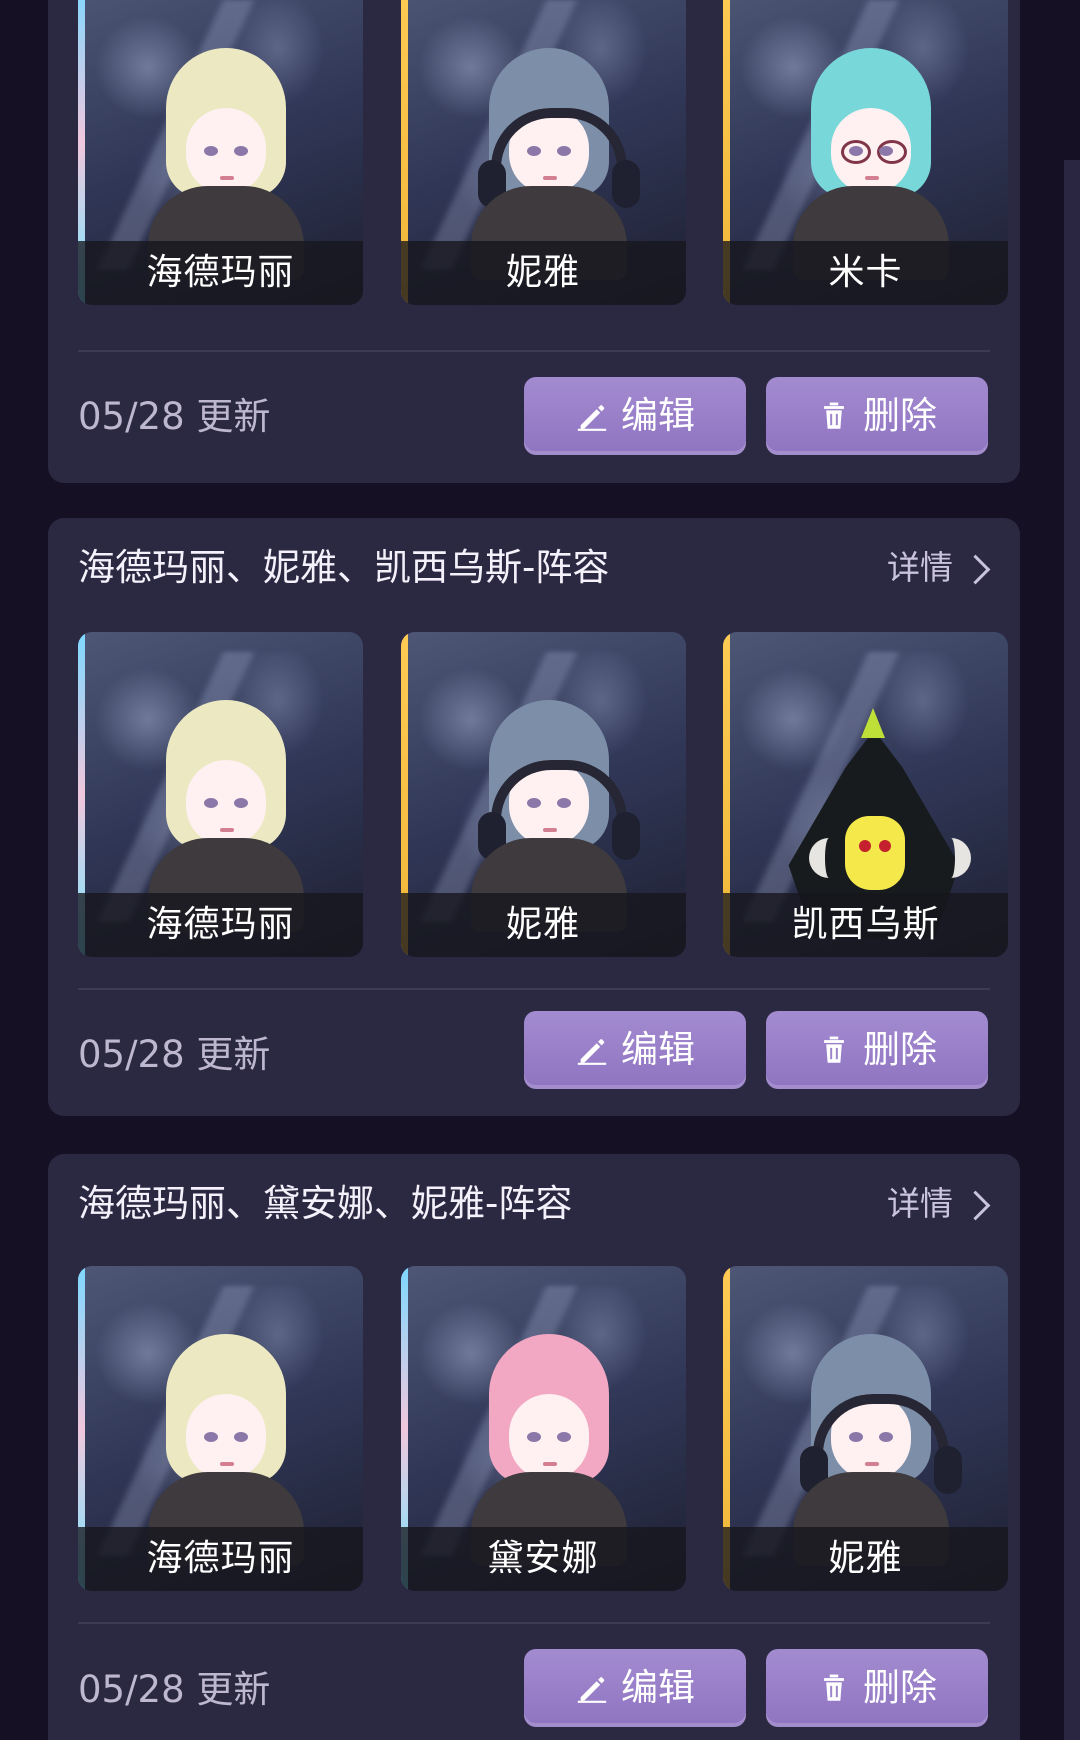 The height and width of the screenshot is (1740, 1080). I want to click on character-name: 凯西乌斯, so click(865, 925).